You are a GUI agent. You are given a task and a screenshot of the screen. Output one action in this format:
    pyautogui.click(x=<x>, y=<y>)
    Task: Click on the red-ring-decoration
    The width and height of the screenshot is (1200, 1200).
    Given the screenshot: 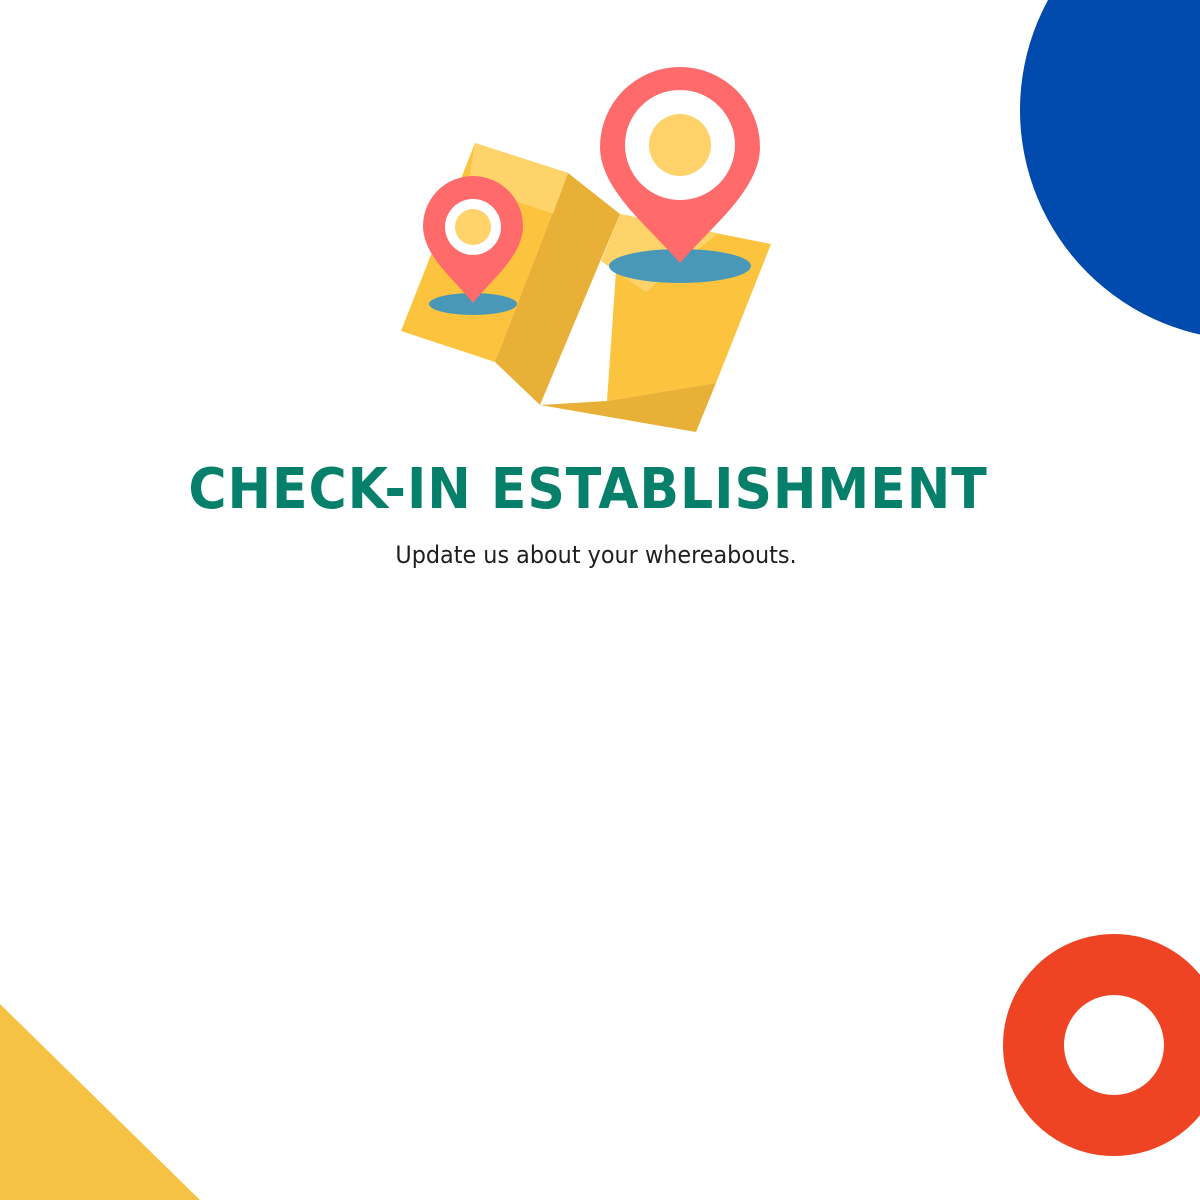 What is the action you would take?
    pyautogui.click(x=1101, y=1045)
    